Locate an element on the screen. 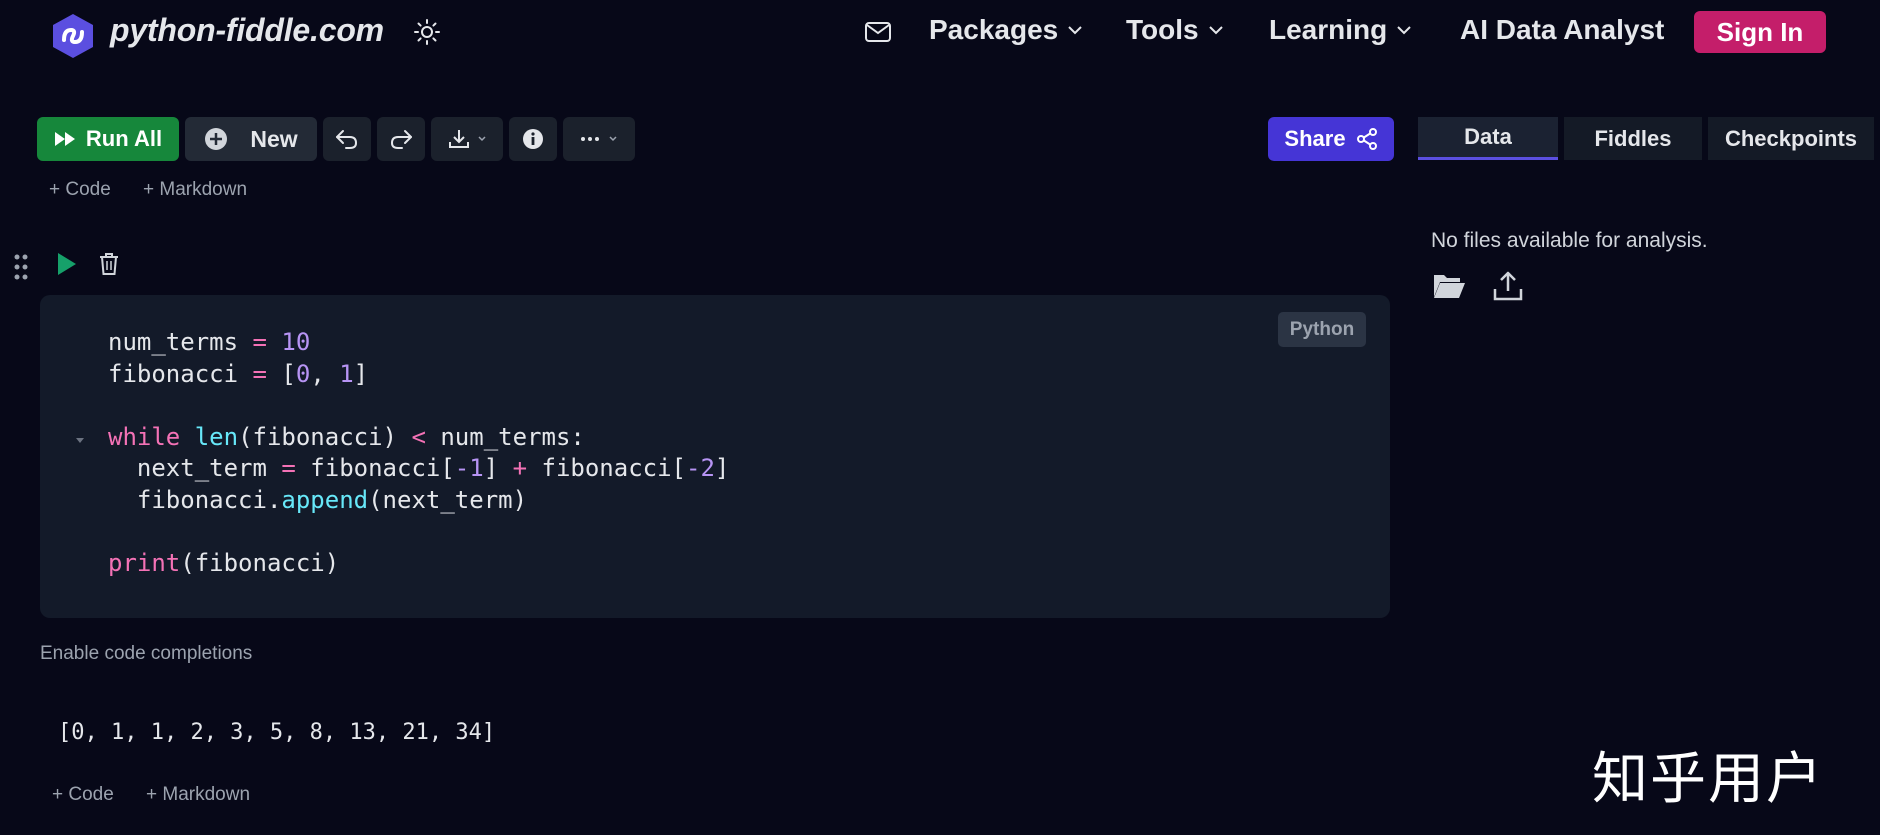 The height and width of the screenshot is (835, 1880). mail-icon is located at coordinates (878, 32).